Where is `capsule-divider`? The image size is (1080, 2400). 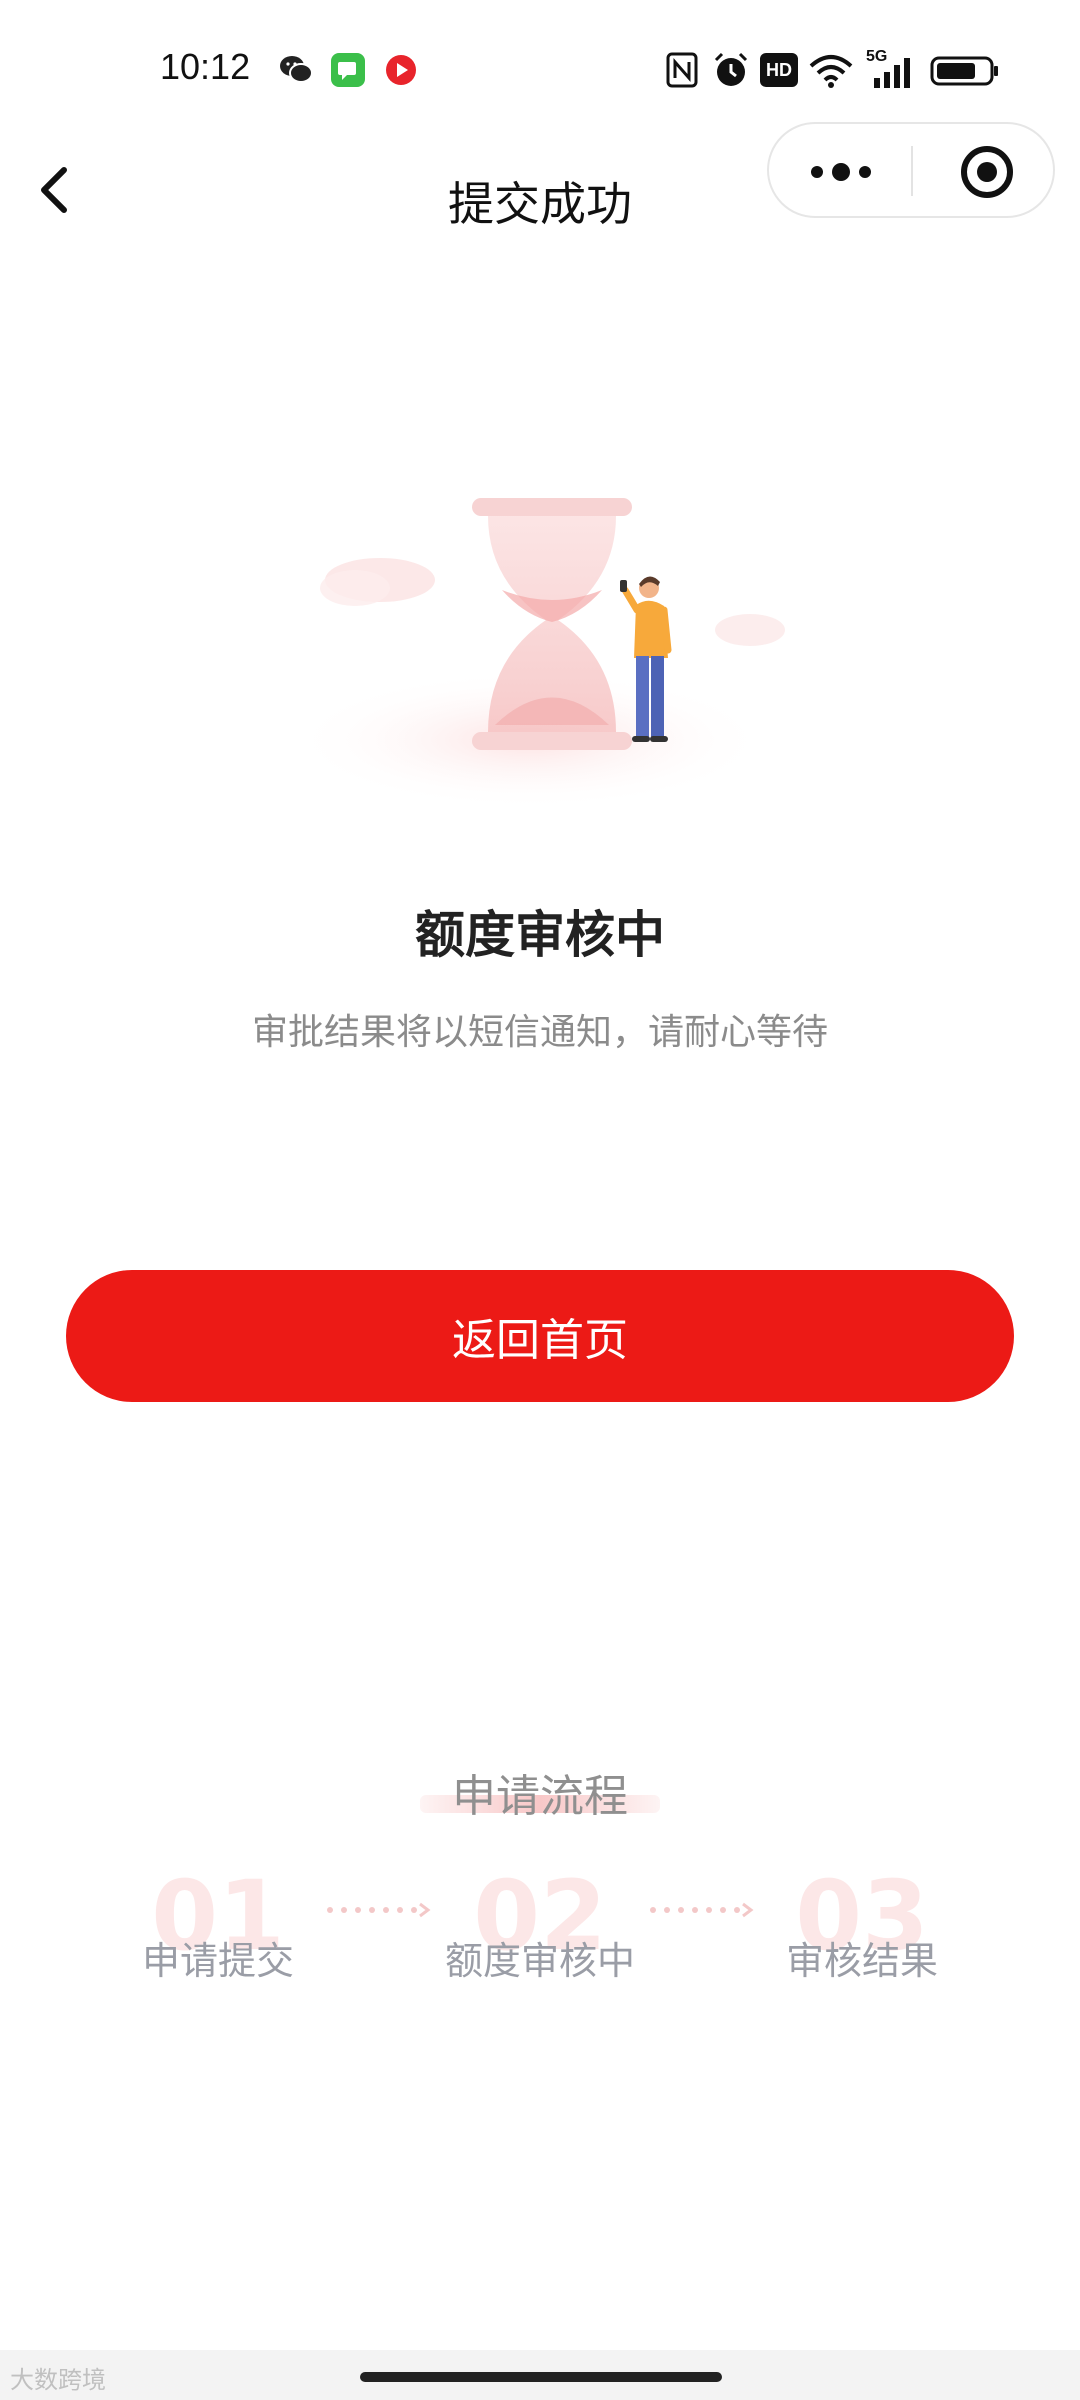 capsule-divider is located at coordinates (912, 171).